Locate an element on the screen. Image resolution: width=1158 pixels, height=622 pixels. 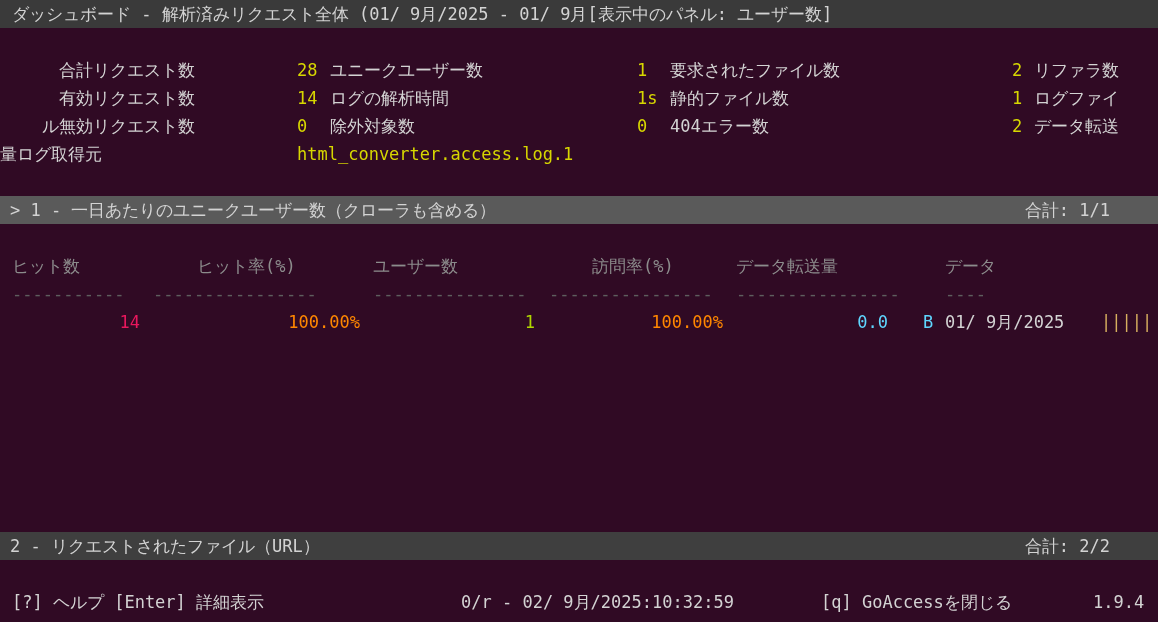
column-header: ヒット率(%) is located at coordinates (247, 266).